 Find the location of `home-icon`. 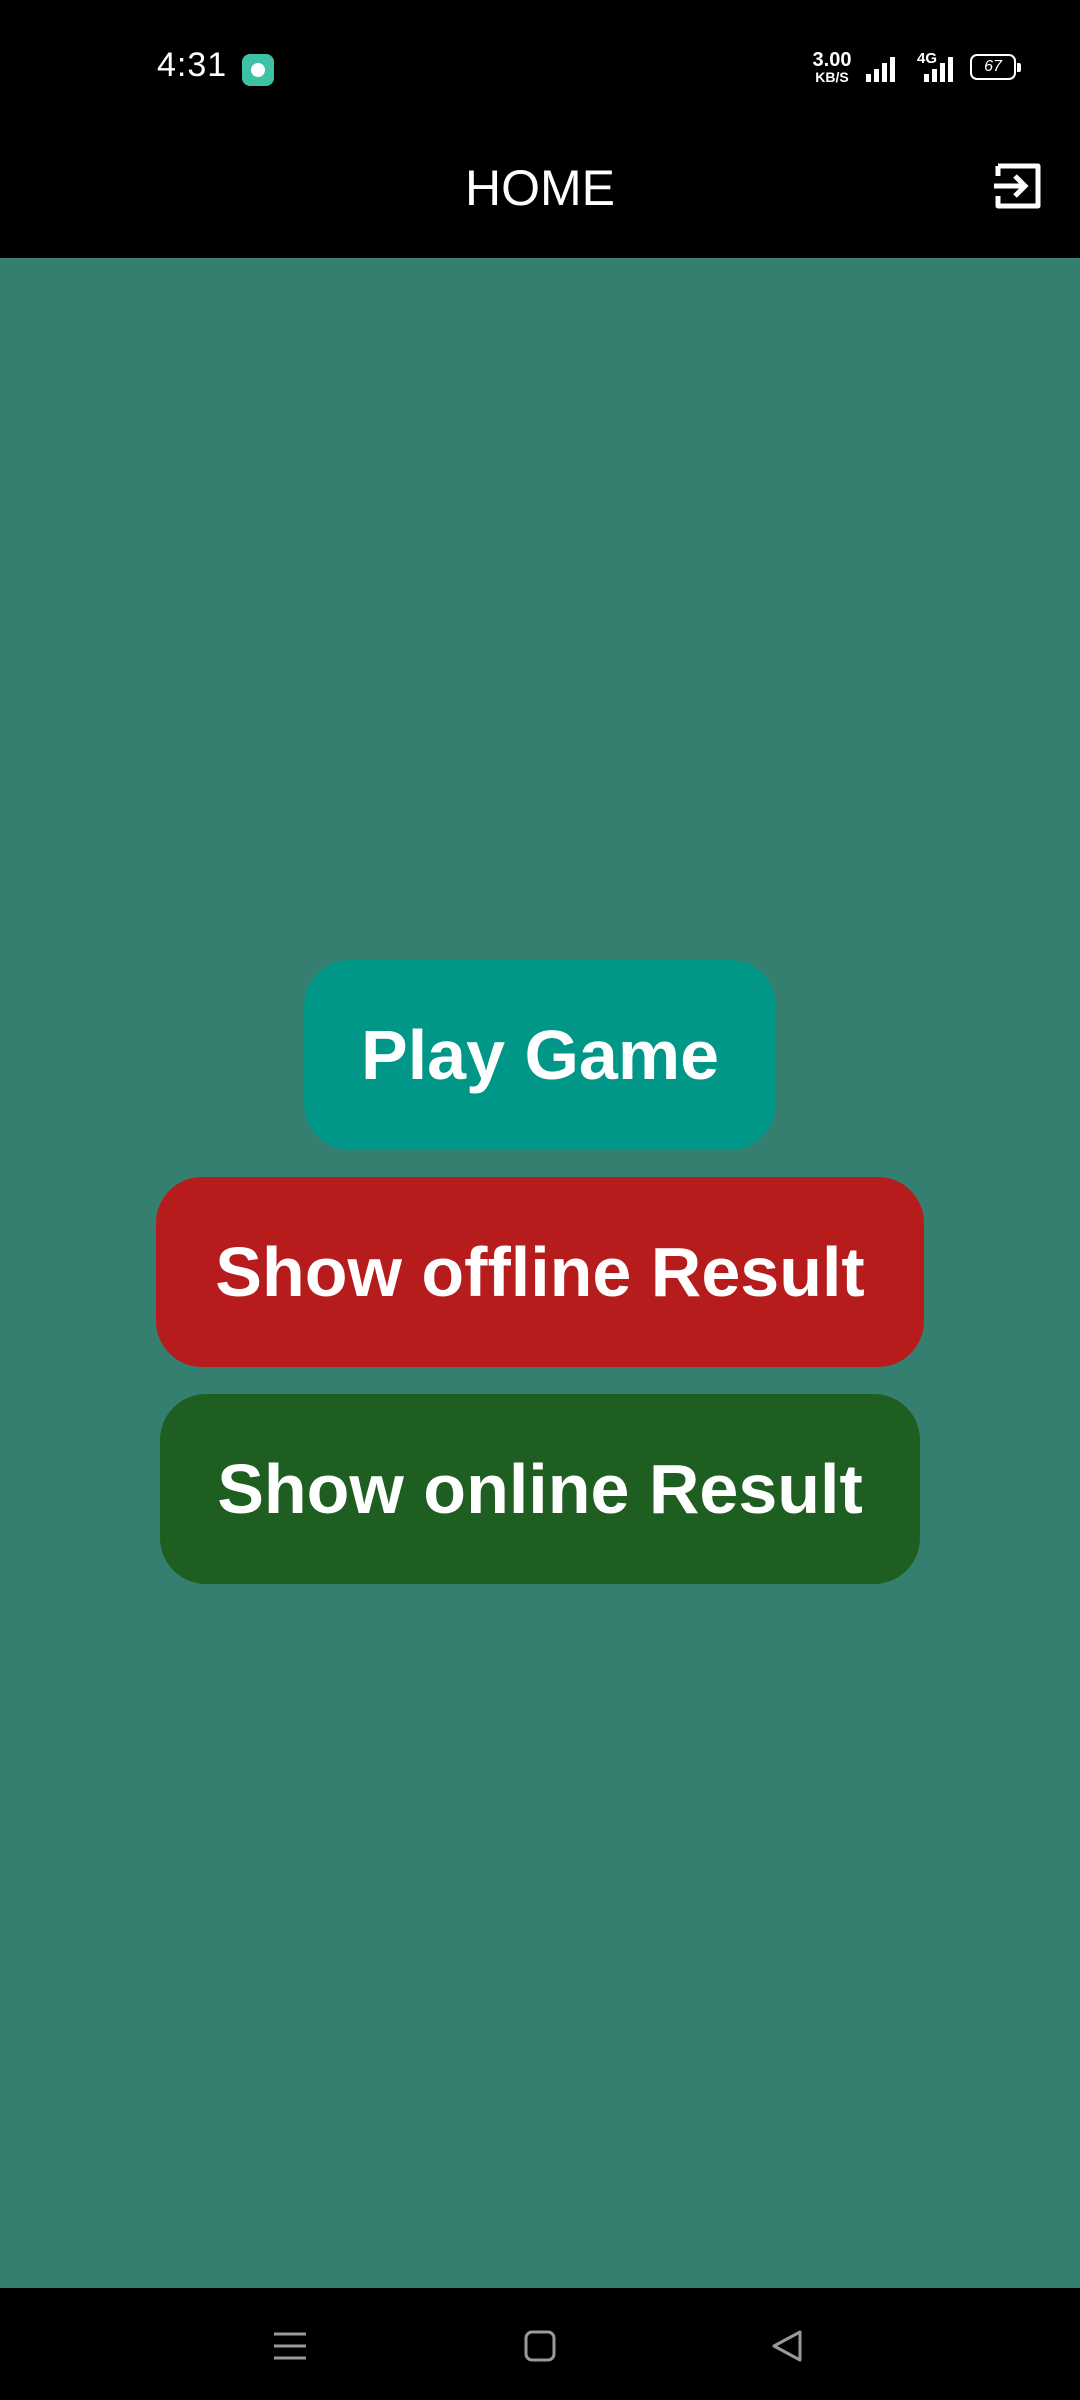

home-icon is located at coordinates (540, 2346).